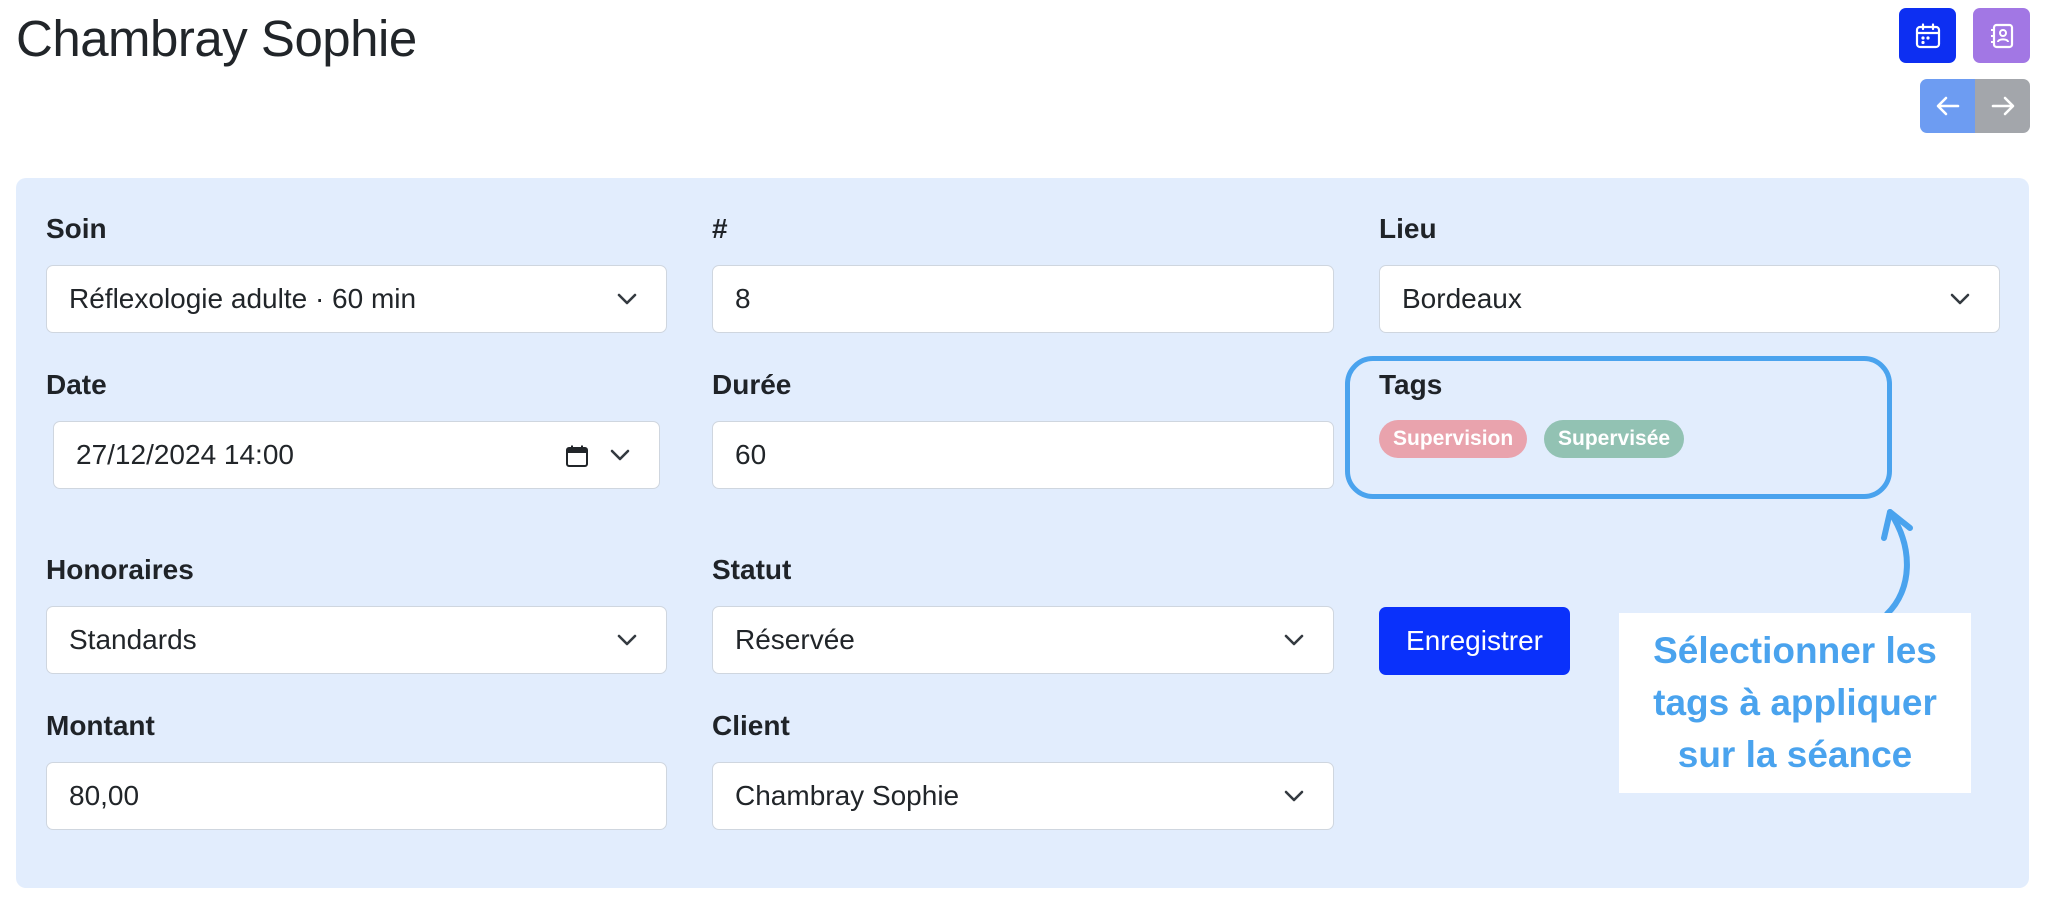  I want to click on date-label: Date, so click(76, 384).